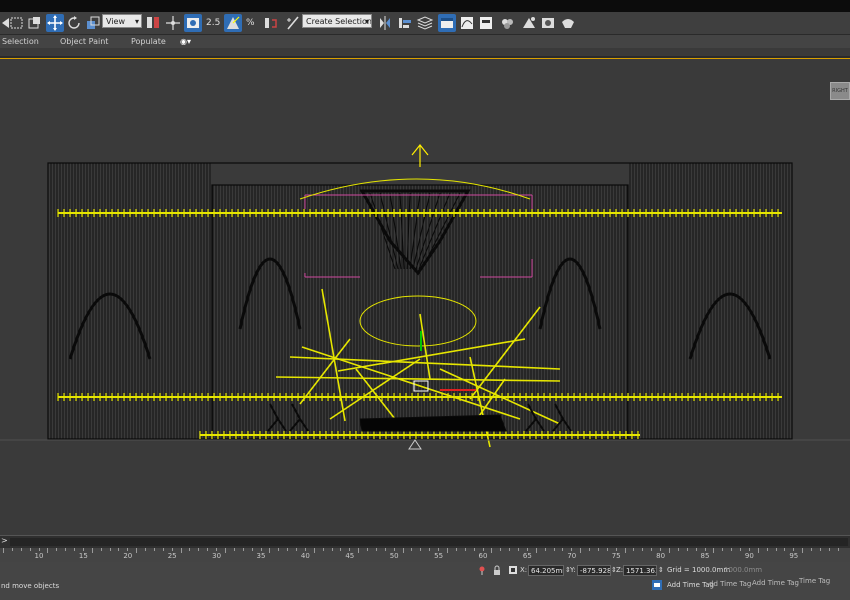  Describe the element at coordinates (482, 570) in the screenshot. I see `pin-icon` at that location.